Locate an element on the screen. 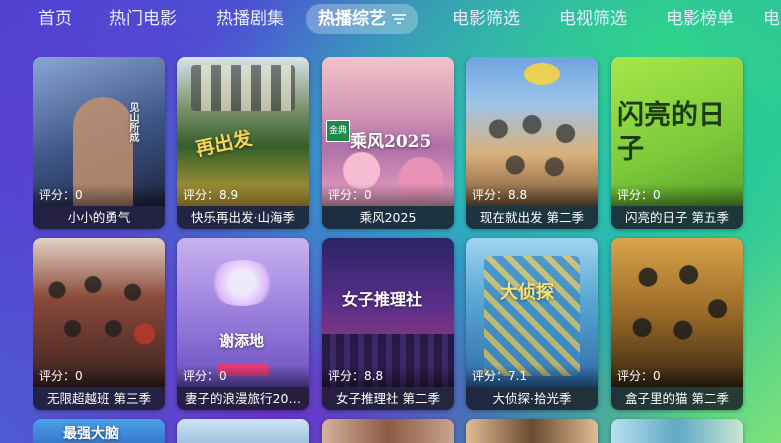 The image size is (781, 443). media-card: 再出发 评分：8.9 快乐再出发·山海季 is located at coordinates (243, 143).